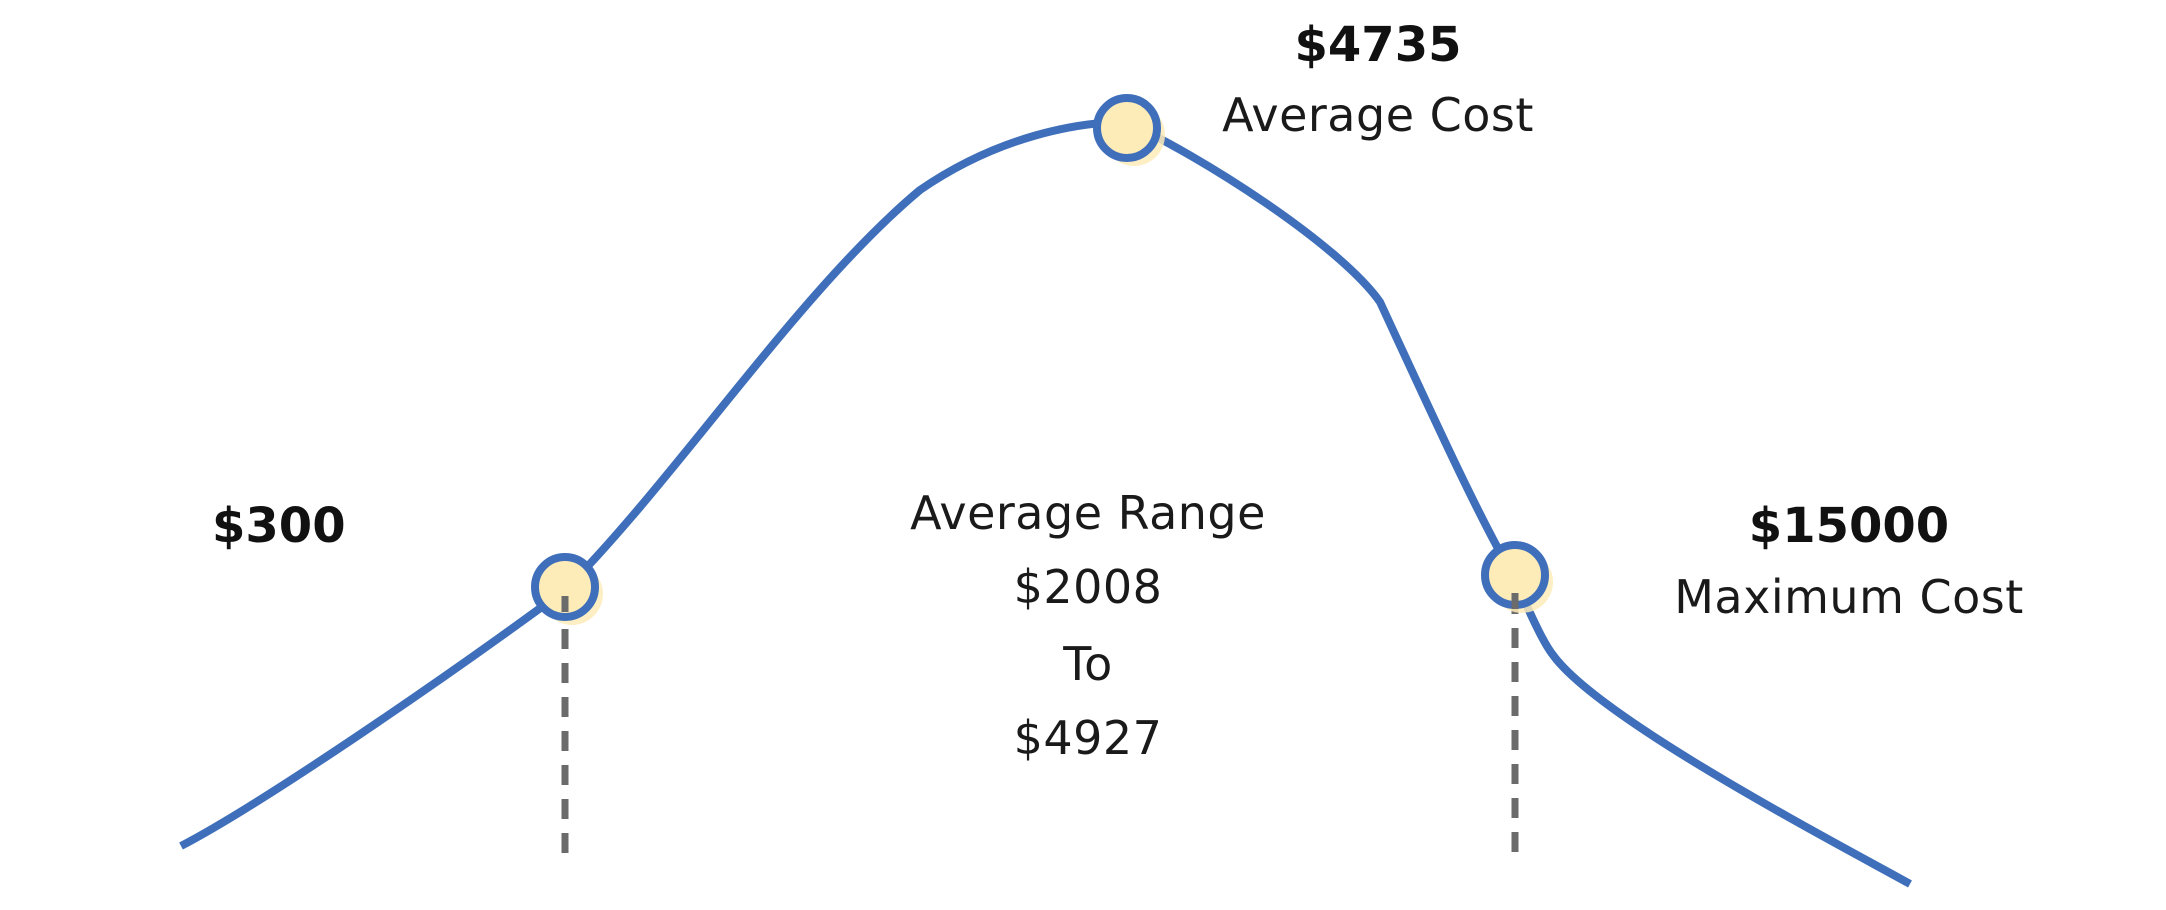  Describe the element at coordinates (279, 526) in the screenshot. I see `minimum-value-label: $300` at that location.